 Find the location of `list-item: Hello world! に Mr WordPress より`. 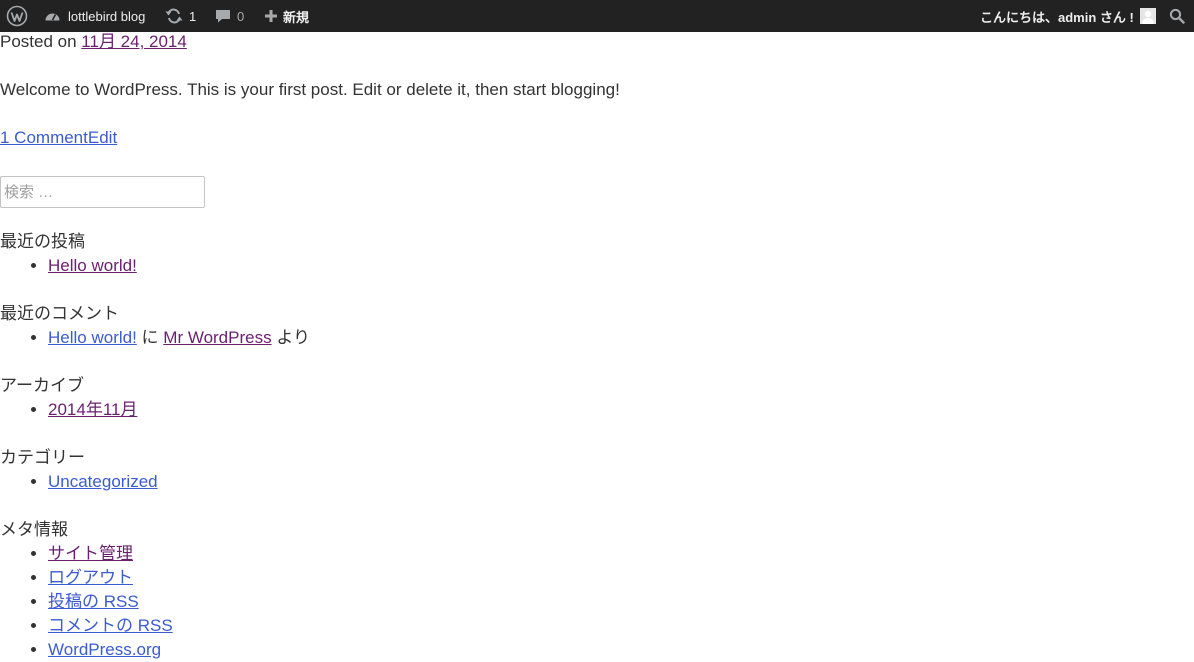

list-item: Hello world! に Mr WordPress より is located at coordinates (179, 338).